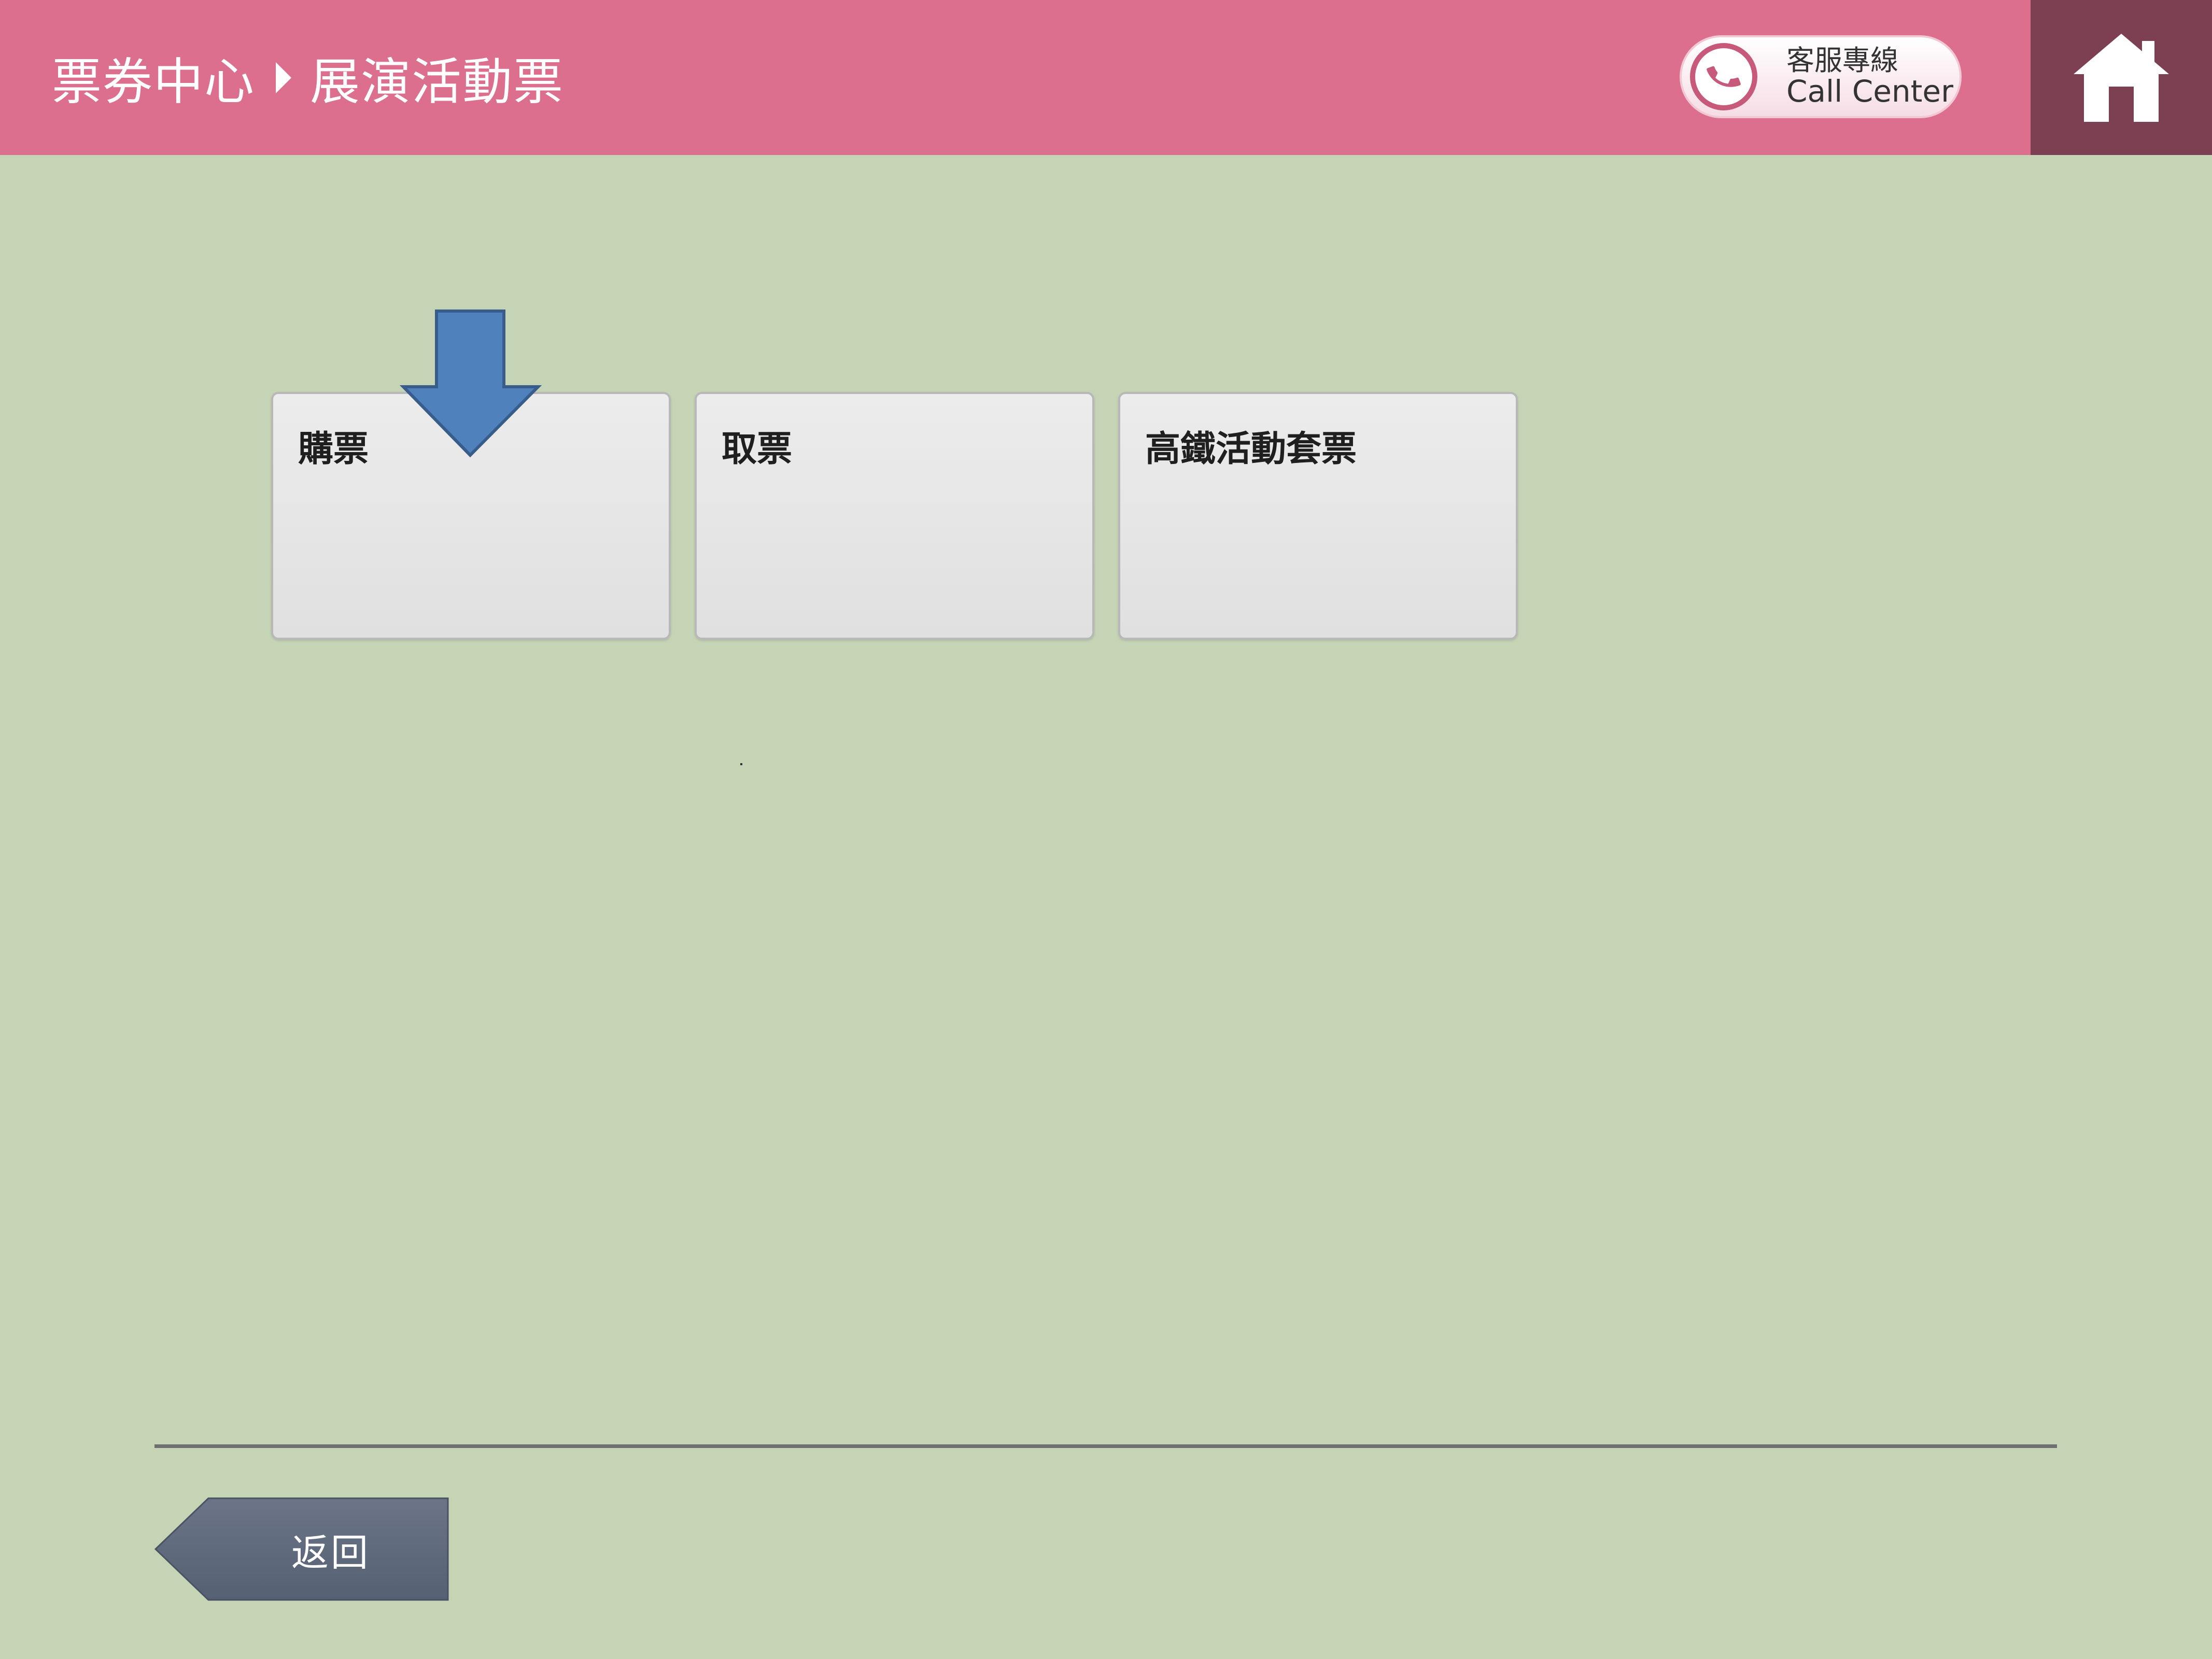 The height and width of the screenshot is (1659, 2212). I want to click on down-arrow-icon, so click(470, 384).